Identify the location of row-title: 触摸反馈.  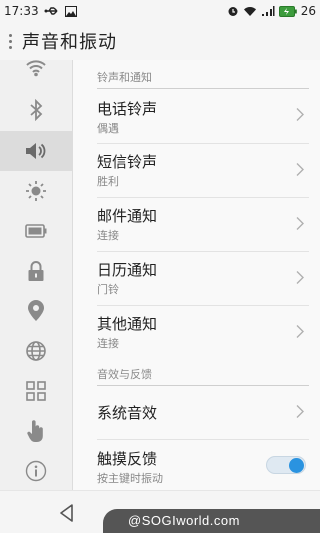
(127, 459).